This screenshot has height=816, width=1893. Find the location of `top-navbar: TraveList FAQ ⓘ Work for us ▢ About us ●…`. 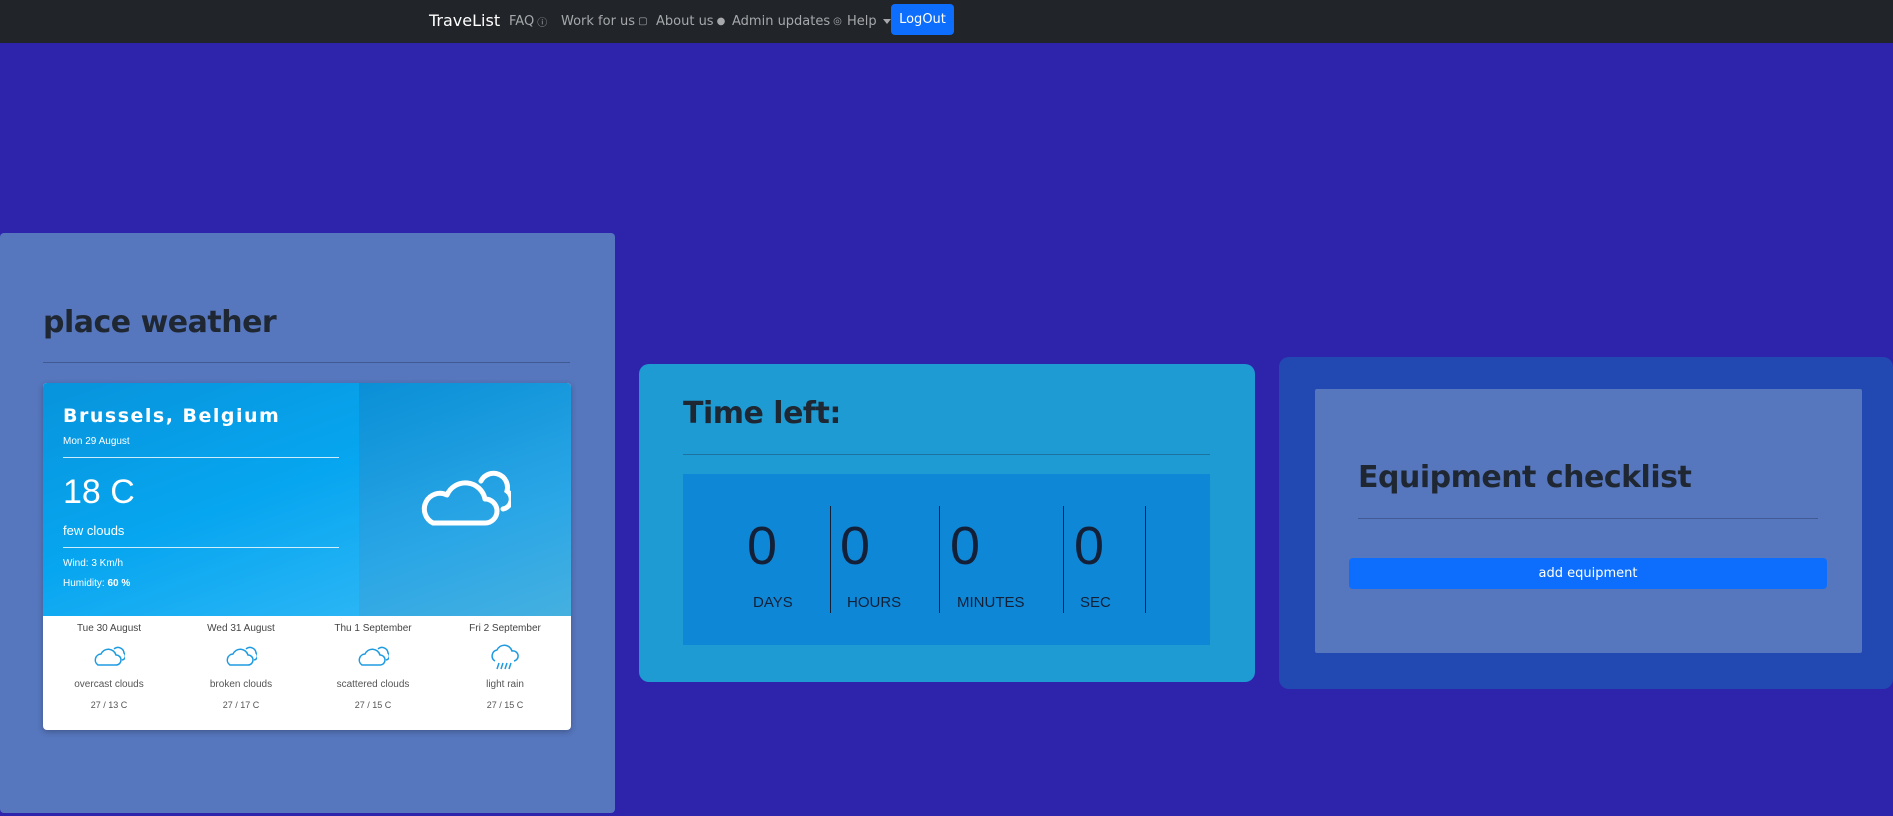

top-navbar: TraveList FAQ ⓘ Work for us ▢ About us ●… is located at coordinates (946, 21).